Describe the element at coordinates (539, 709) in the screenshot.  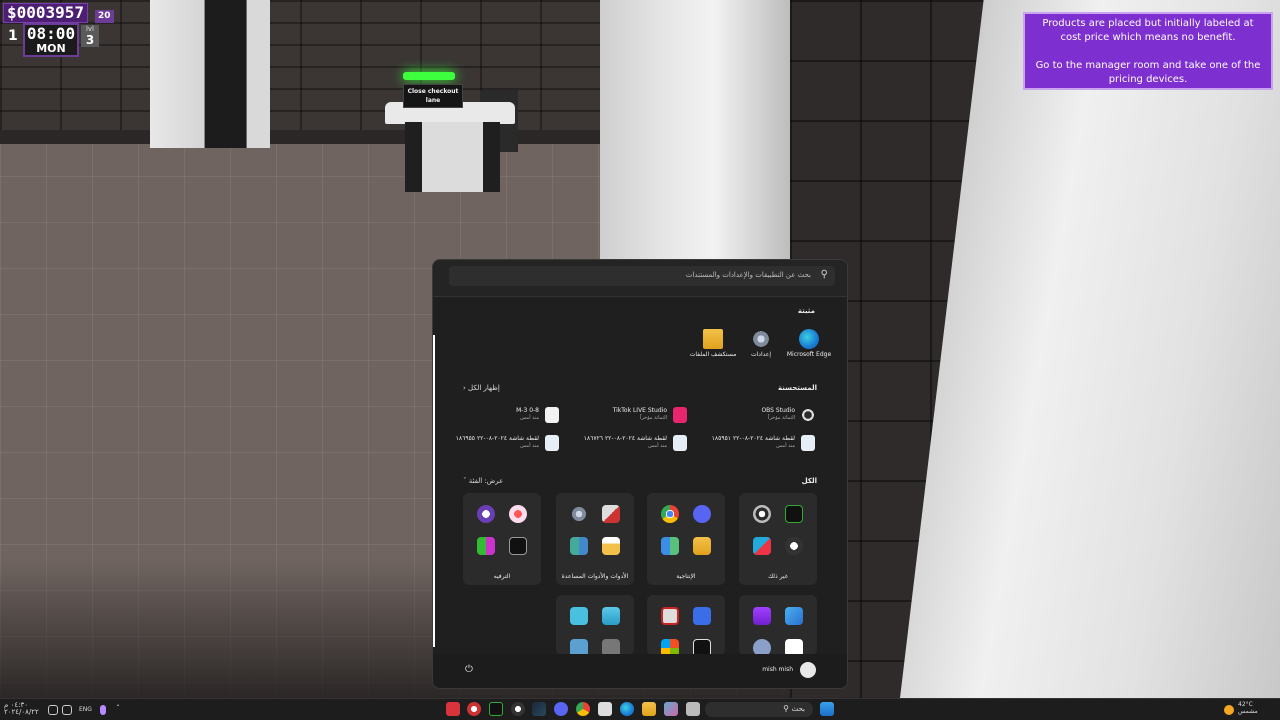
I see `steam-icon` at that location.